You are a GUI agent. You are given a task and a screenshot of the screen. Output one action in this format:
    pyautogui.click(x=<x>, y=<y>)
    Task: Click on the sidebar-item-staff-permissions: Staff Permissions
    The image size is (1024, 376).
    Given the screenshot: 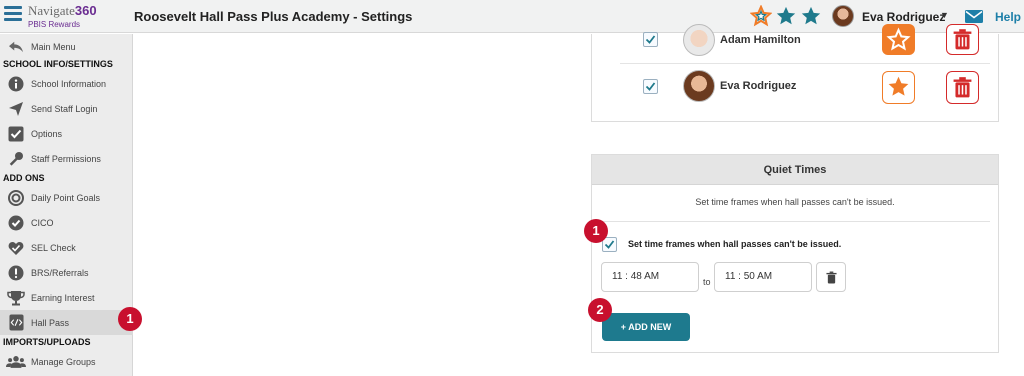 What is the action you would take?
    pyautogui.click(x=66, y=158)
    